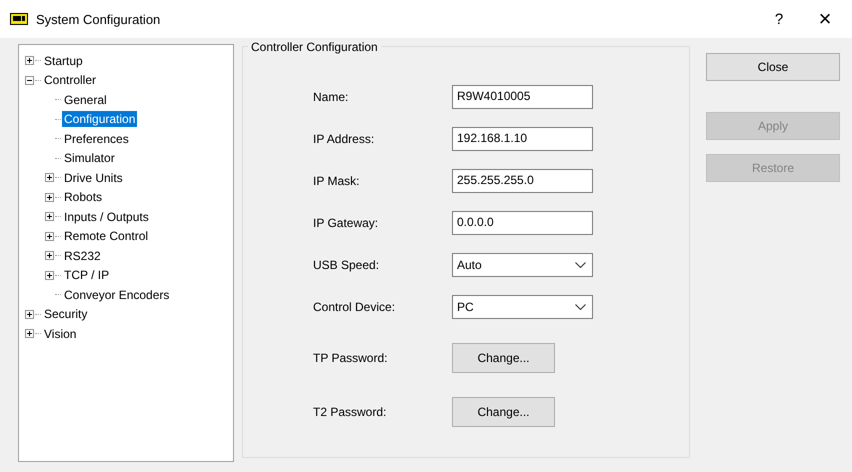  Describe the element at coordinates (346, 265) in the screenshot. I see `field-label: USB Speed:` at that location.